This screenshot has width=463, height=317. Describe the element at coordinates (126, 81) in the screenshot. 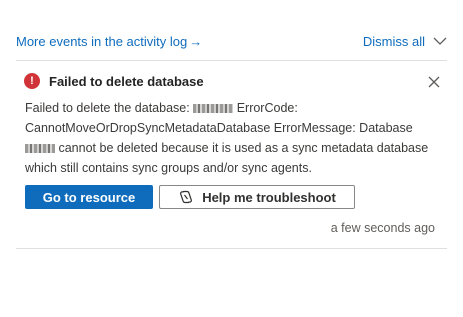

I see `notification-title: Failed to delete database` at that location.